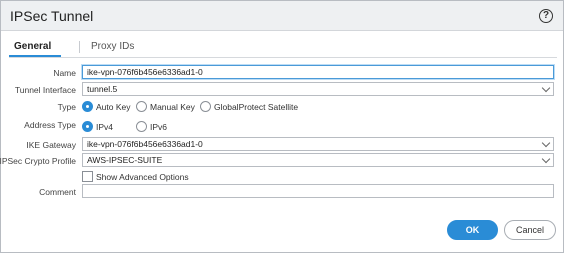 The image size is (564, 253). Describe the element at coordinates (125, 160) in the screenshot. I see `ipsec-crypto-profile-value: AWS-IPSEC-SUITE` at that location.